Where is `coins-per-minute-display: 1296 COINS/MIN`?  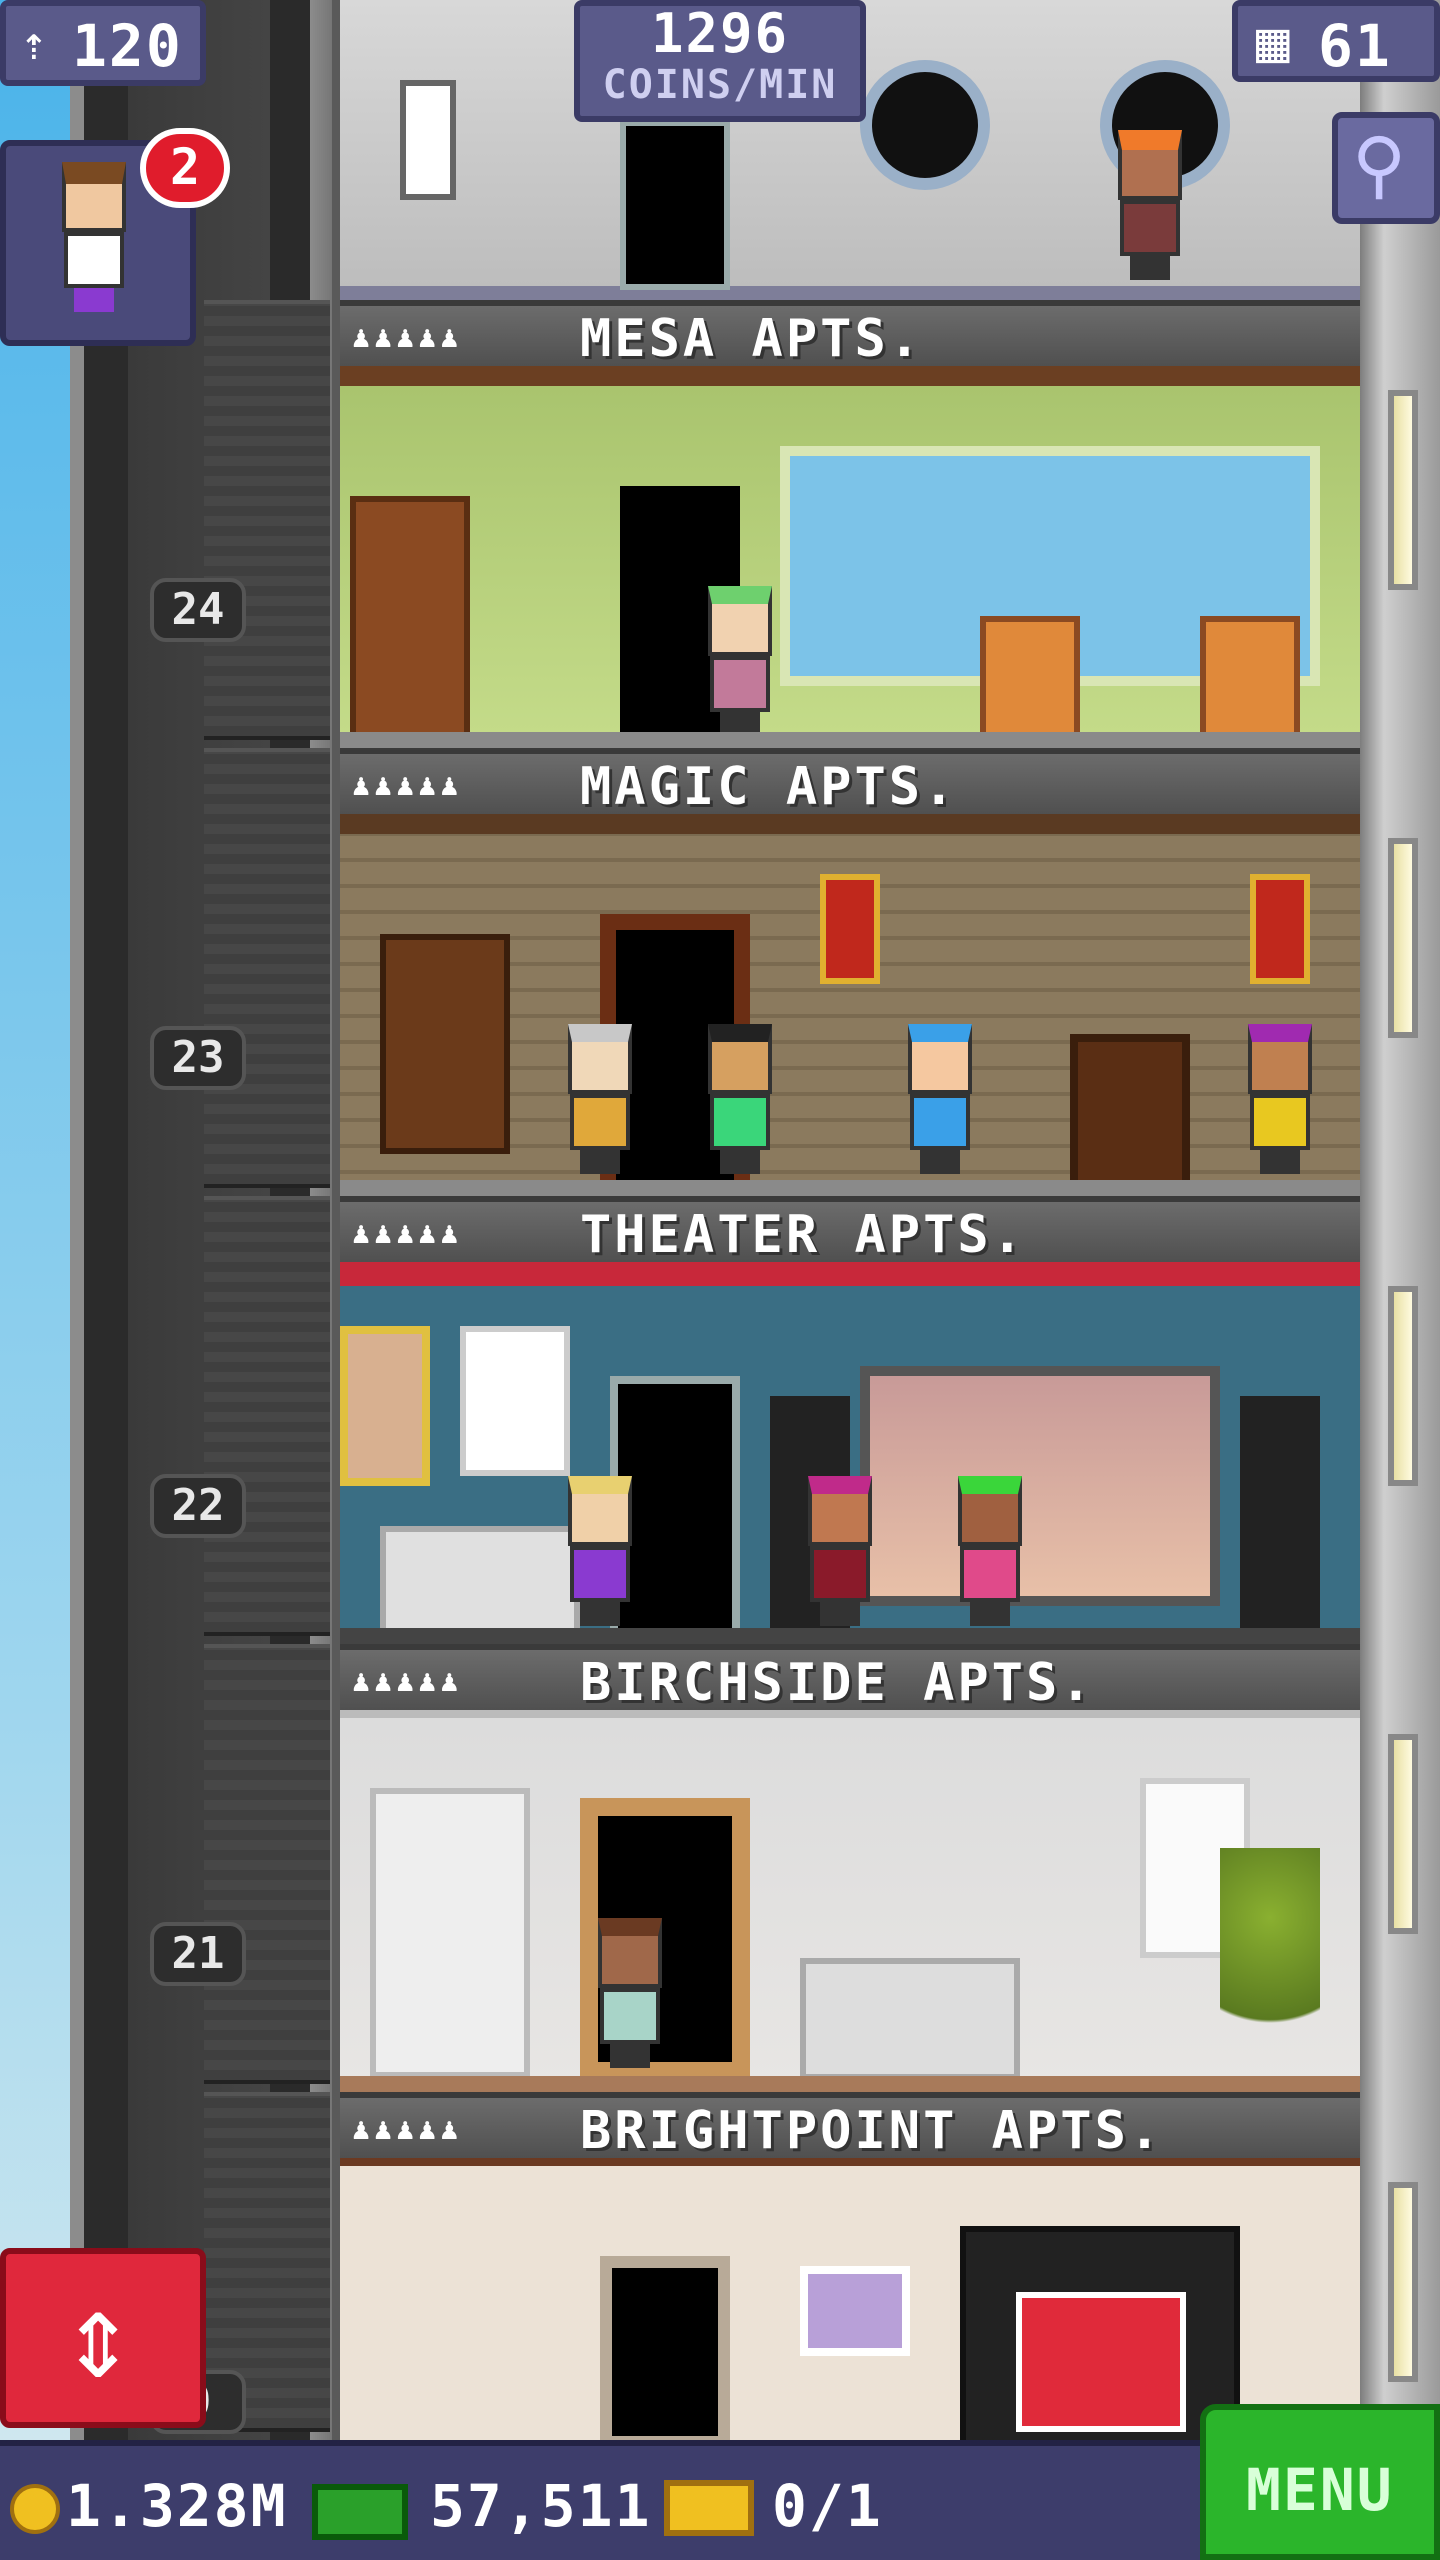 coins-per-minute-display: 1296 COINS/MIN is located at coordinates (720, 61).